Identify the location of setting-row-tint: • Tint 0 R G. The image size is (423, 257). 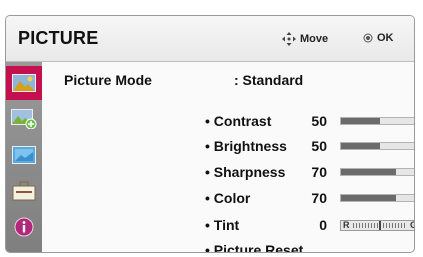
(309, 225).